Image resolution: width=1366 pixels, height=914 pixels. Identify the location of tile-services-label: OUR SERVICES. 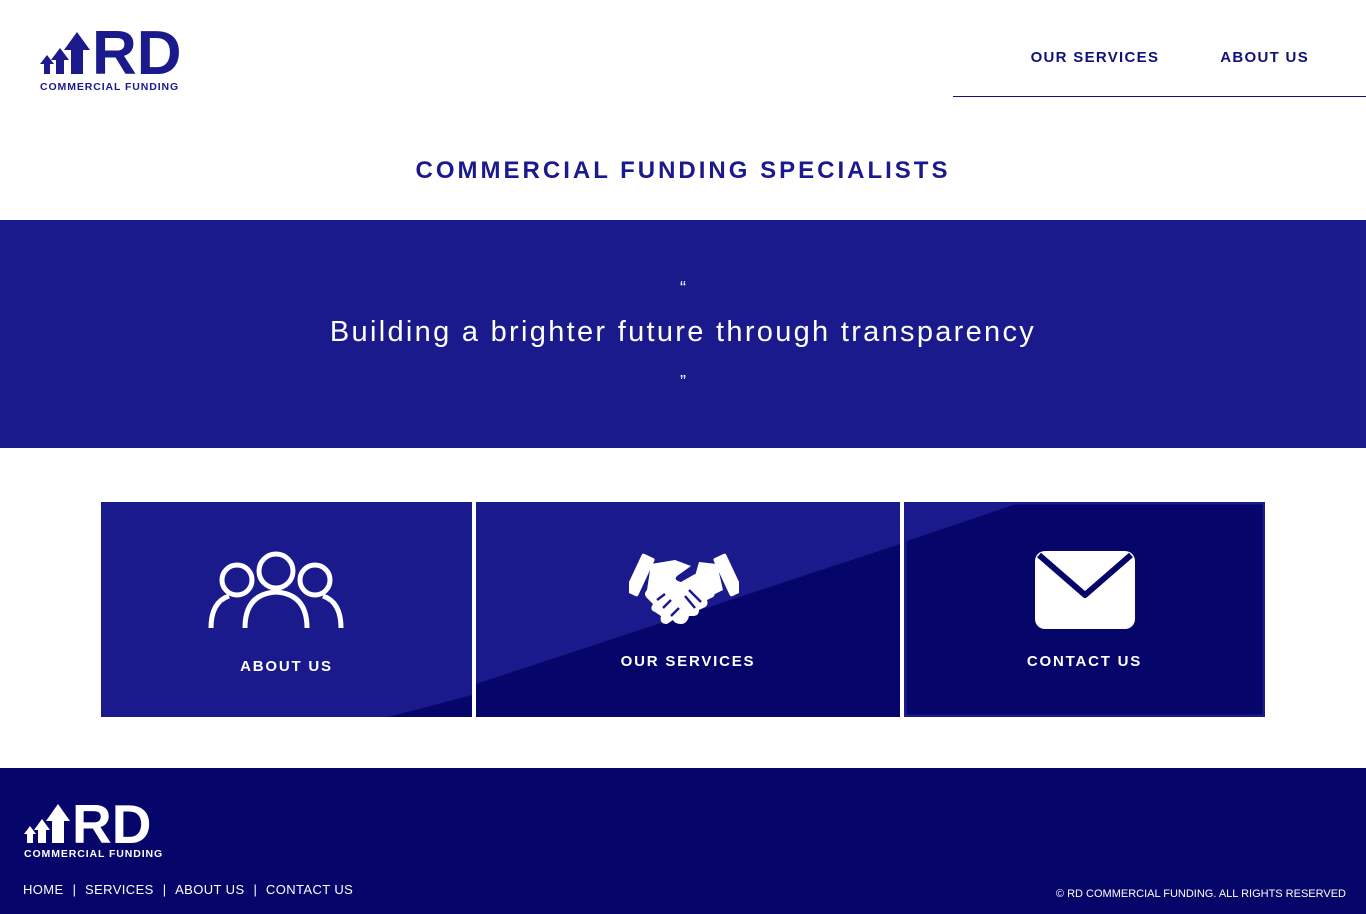
(688, 661).